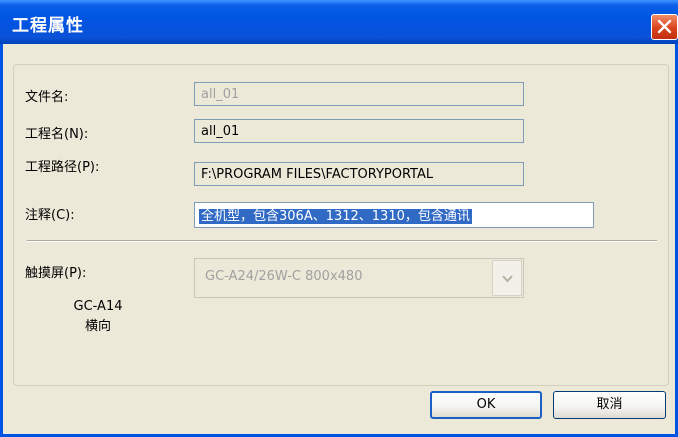 Image resolution: width=678 pixels, height=437 pixels. Describe the element at coordinates (284, 276) in the screenshot. I see `touchscreen-selected-value: GC-A24/26W-C 800x480` at that location.